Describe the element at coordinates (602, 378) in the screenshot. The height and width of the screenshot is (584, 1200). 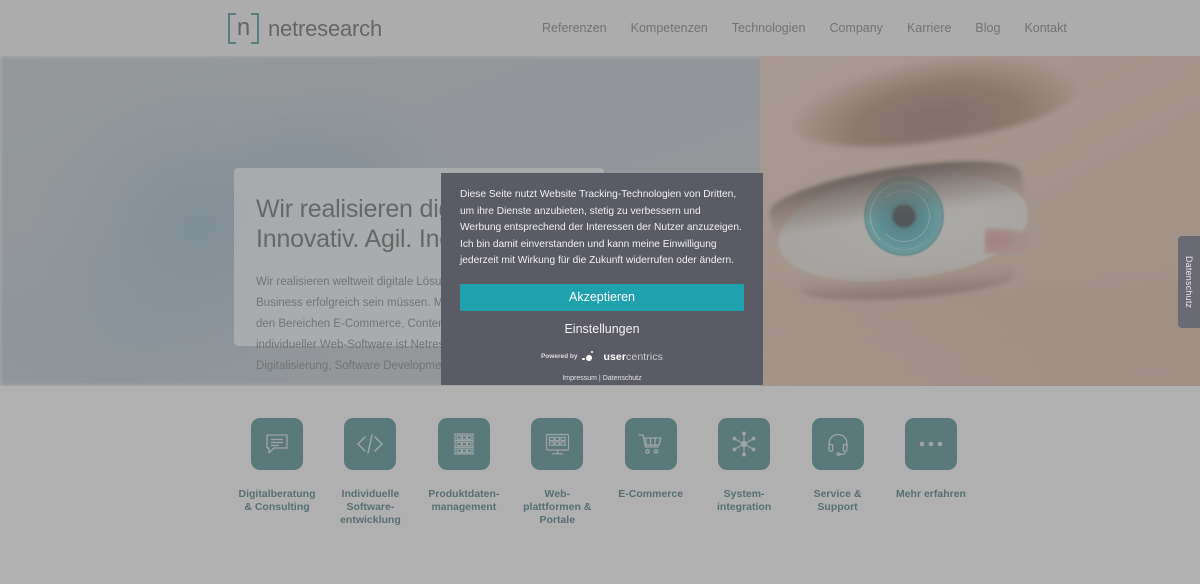
I see `modal-legal-links: Impressum | Datenschutz` at that location.